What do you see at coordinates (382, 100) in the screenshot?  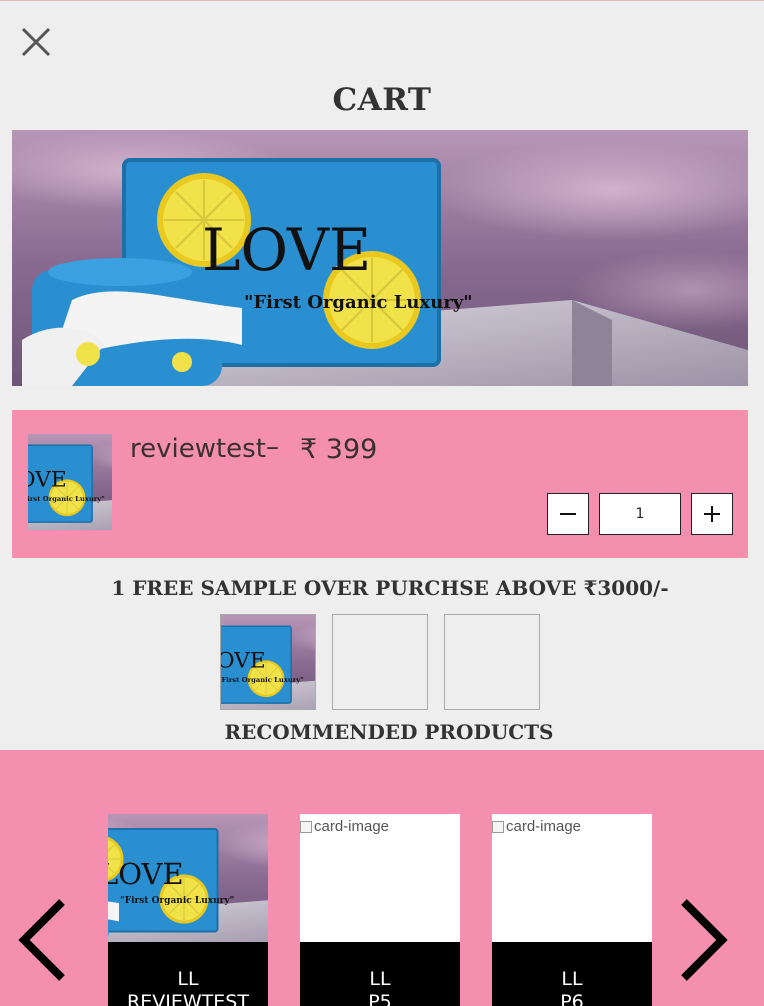 I see `page-title: CART` at bounding box center [382, 100].